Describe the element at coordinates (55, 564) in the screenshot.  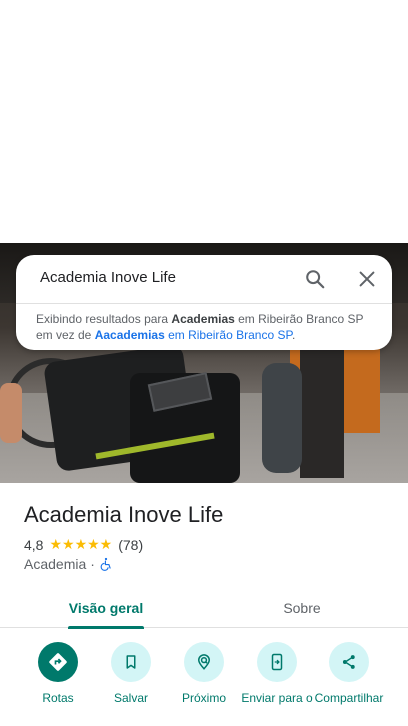
I see `place-category: Academia` at that location.